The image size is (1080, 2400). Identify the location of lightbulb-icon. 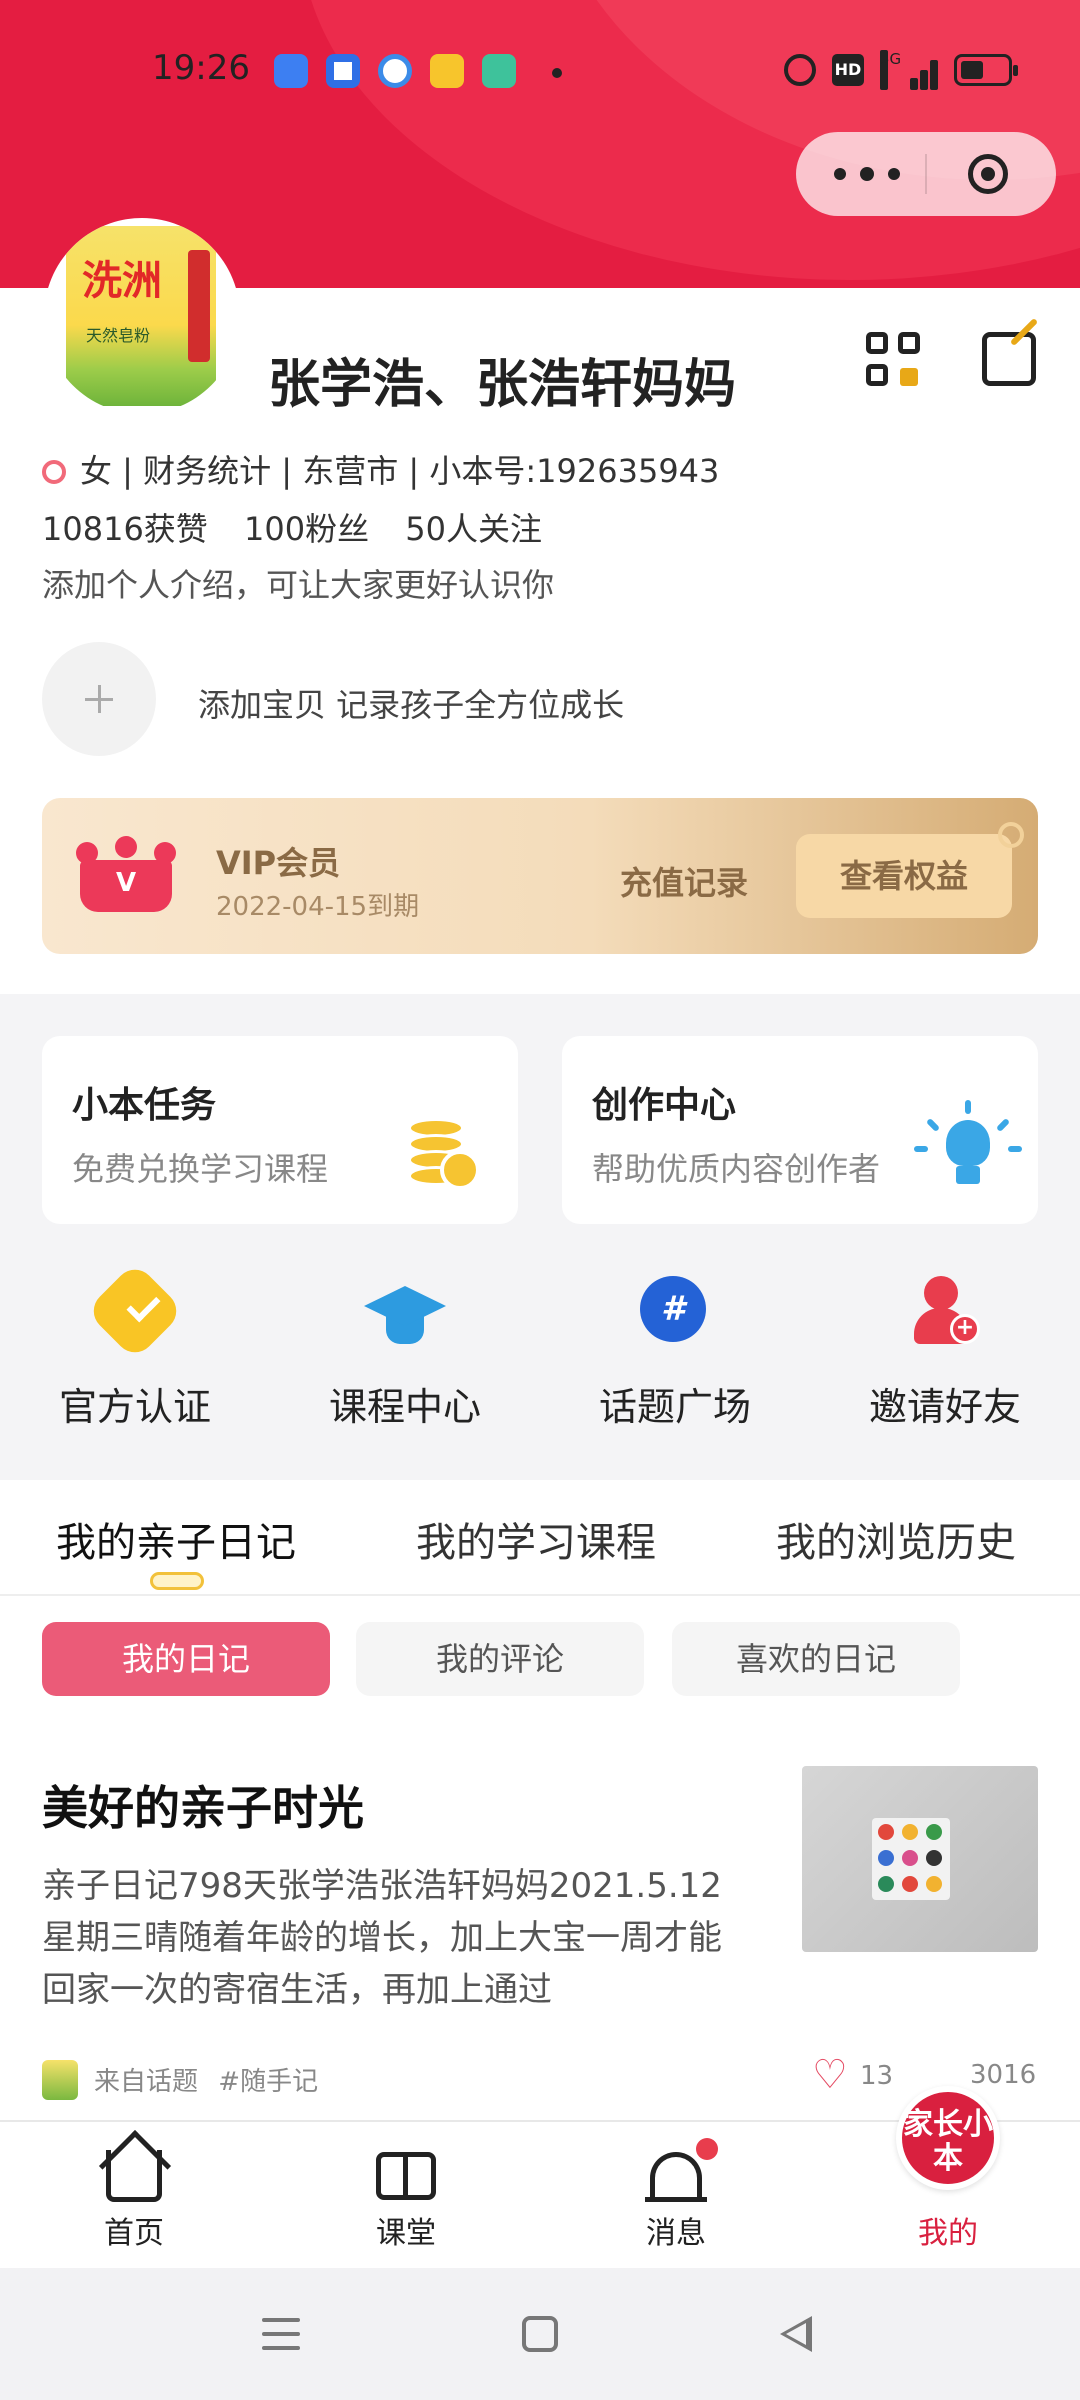
(968, 1146).